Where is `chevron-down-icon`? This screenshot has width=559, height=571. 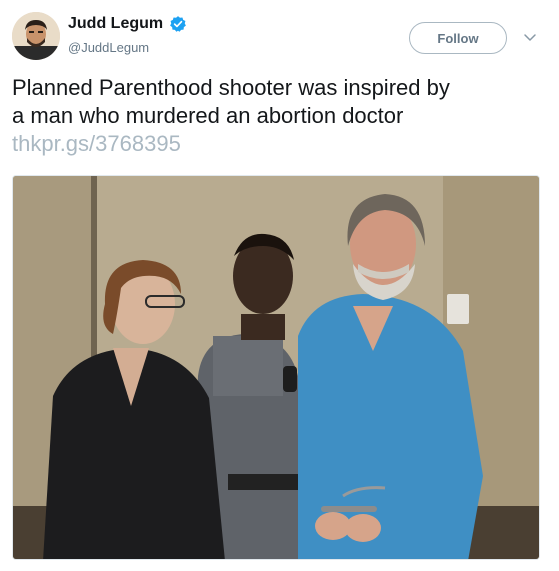
chevron-down-icon is located at coordinates (530, 37).